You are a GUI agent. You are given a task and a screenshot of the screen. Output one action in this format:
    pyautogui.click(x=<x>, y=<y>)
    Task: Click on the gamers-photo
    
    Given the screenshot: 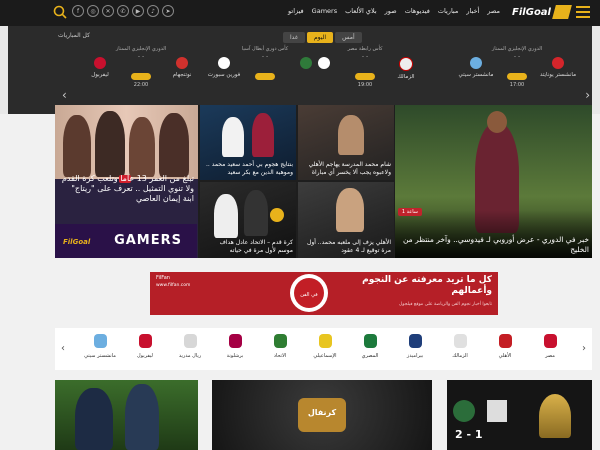 What is the action you would take?
    pyautogui.click(x=126, y=142)
    